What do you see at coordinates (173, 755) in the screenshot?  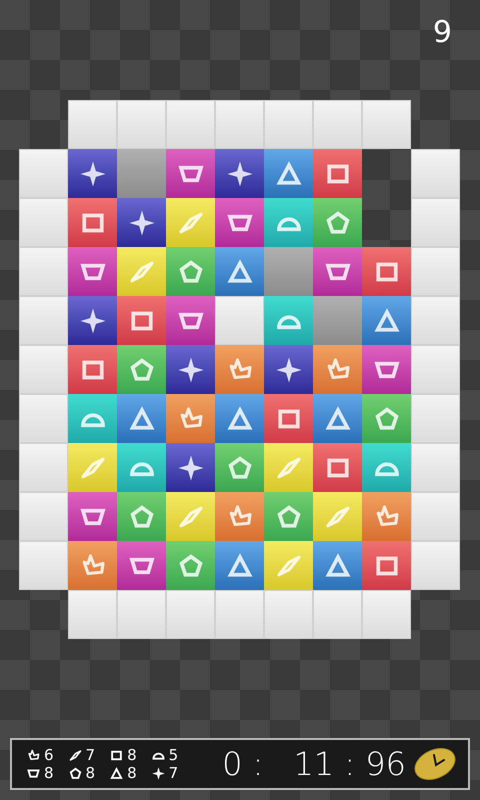 I see `piece-count: 5` at bounding box center [173, 755].